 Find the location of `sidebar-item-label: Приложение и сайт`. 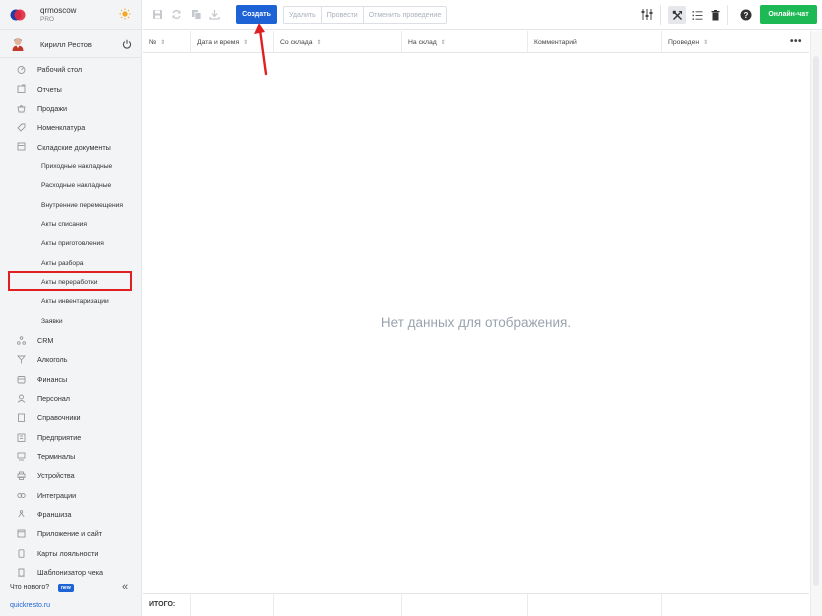

sidebar-item-label: Приложение и сайт is located at coordinates (70, 534).